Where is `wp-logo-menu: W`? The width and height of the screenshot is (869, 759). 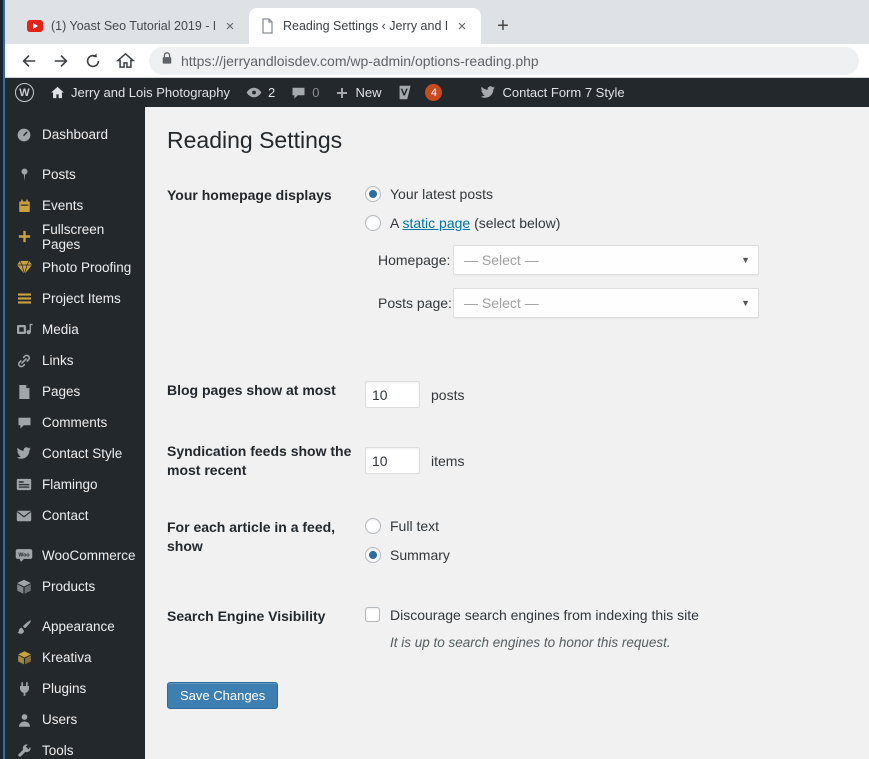 wp-logo-menu: W is located at coordinates (24, 92).